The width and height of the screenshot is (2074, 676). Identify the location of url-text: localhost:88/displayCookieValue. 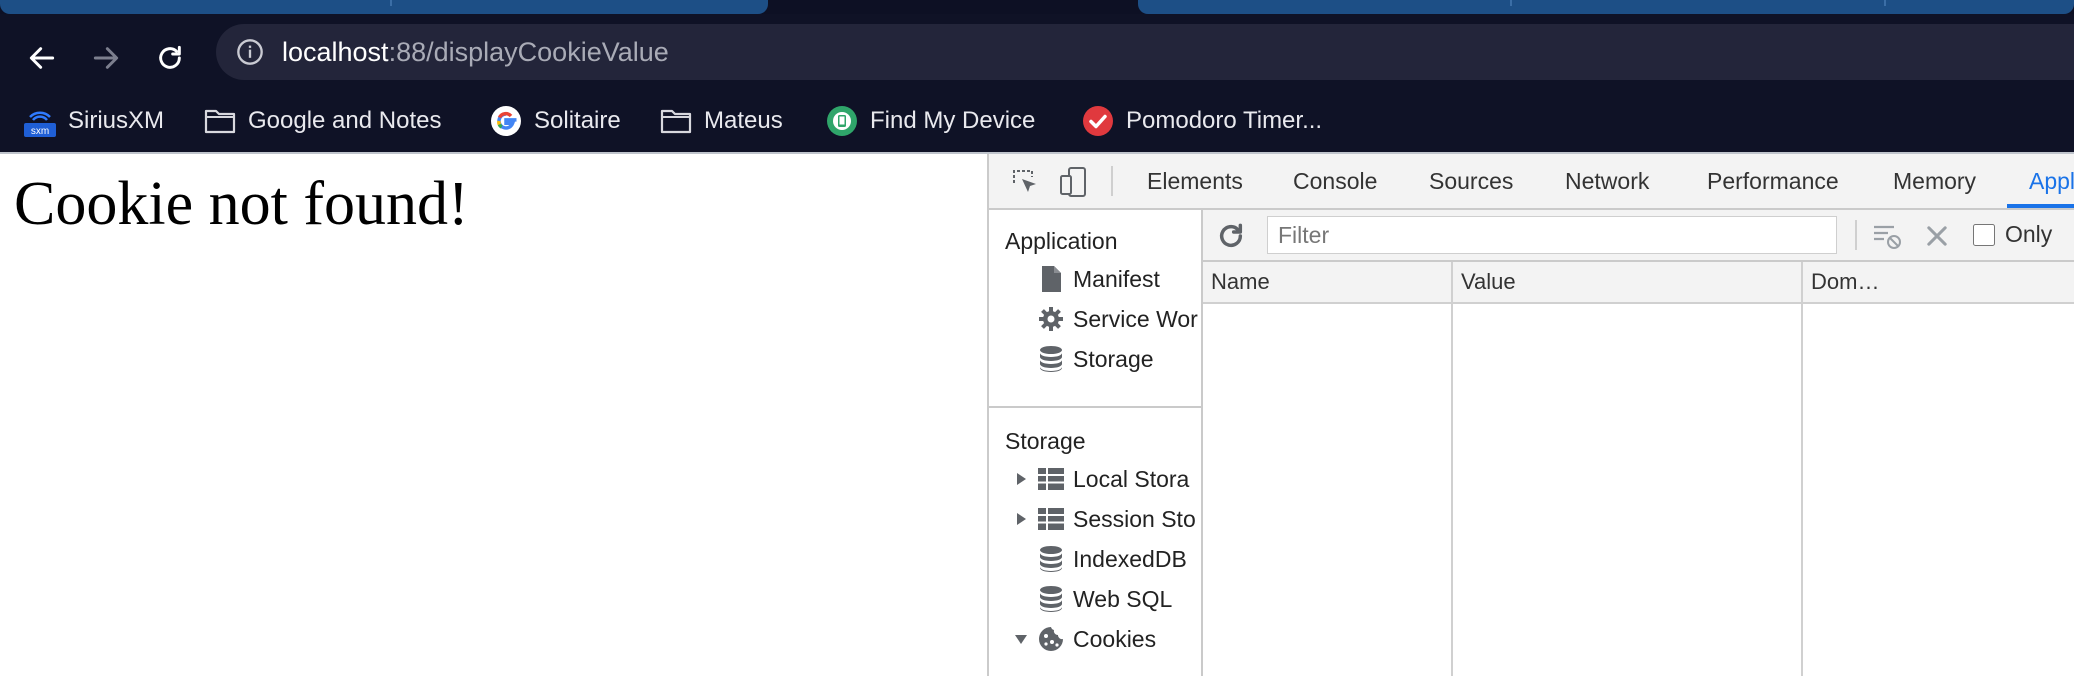
(475, 52).